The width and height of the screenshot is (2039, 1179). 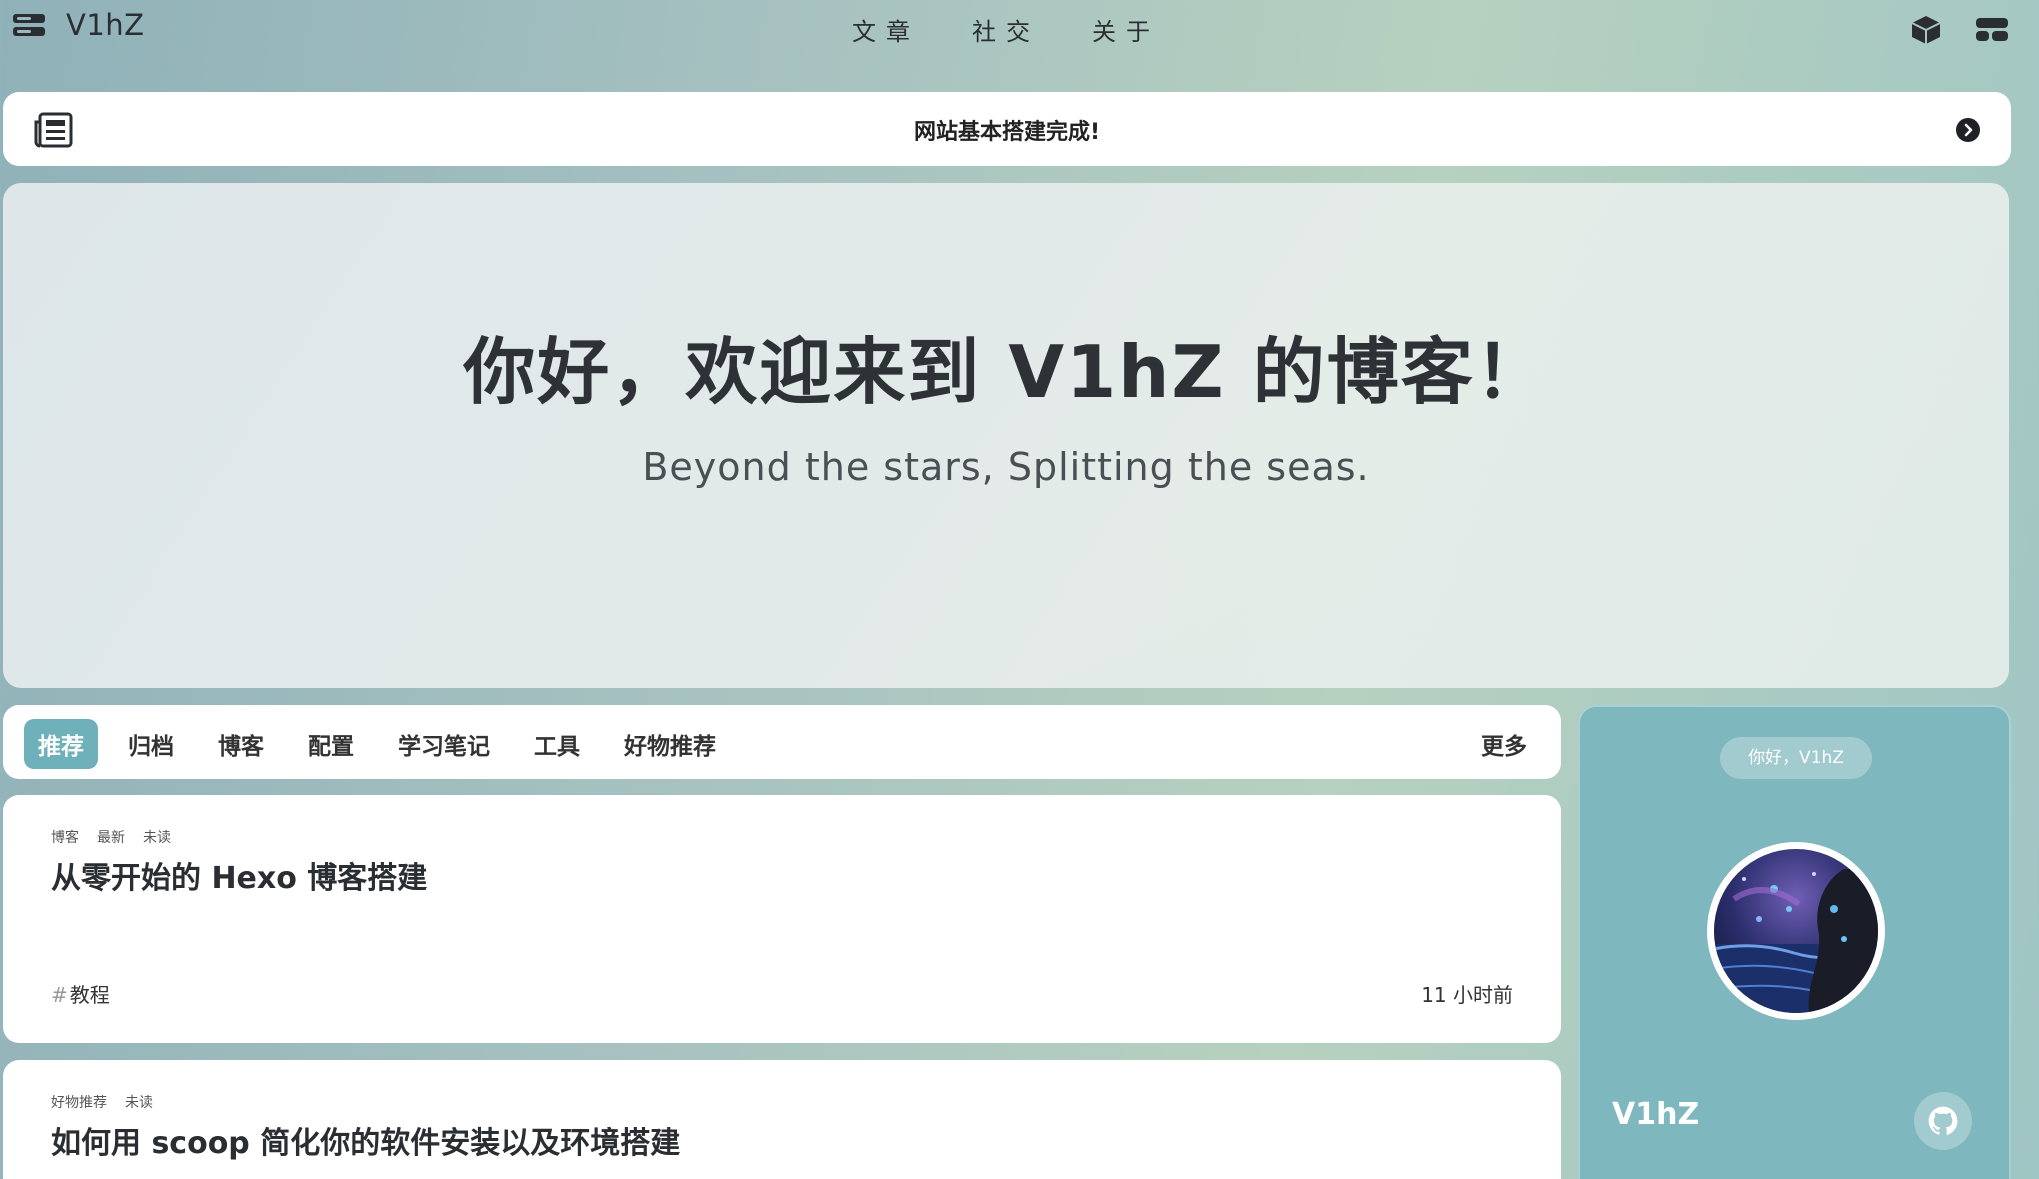 What do you see at coordinates (1007, 132) in the screenshot?
I see `announcement-text: 网站基本搭建完成!` at bounding box center [1007, 132].